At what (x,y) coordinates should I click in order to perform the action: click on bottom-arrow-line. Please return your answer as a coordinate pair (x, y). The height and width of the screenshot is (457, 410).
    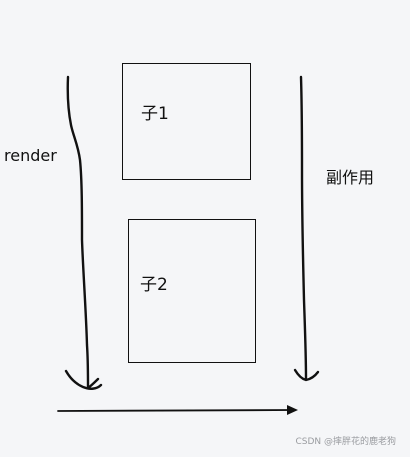
    Looking at the image, I should click on (176, 410).